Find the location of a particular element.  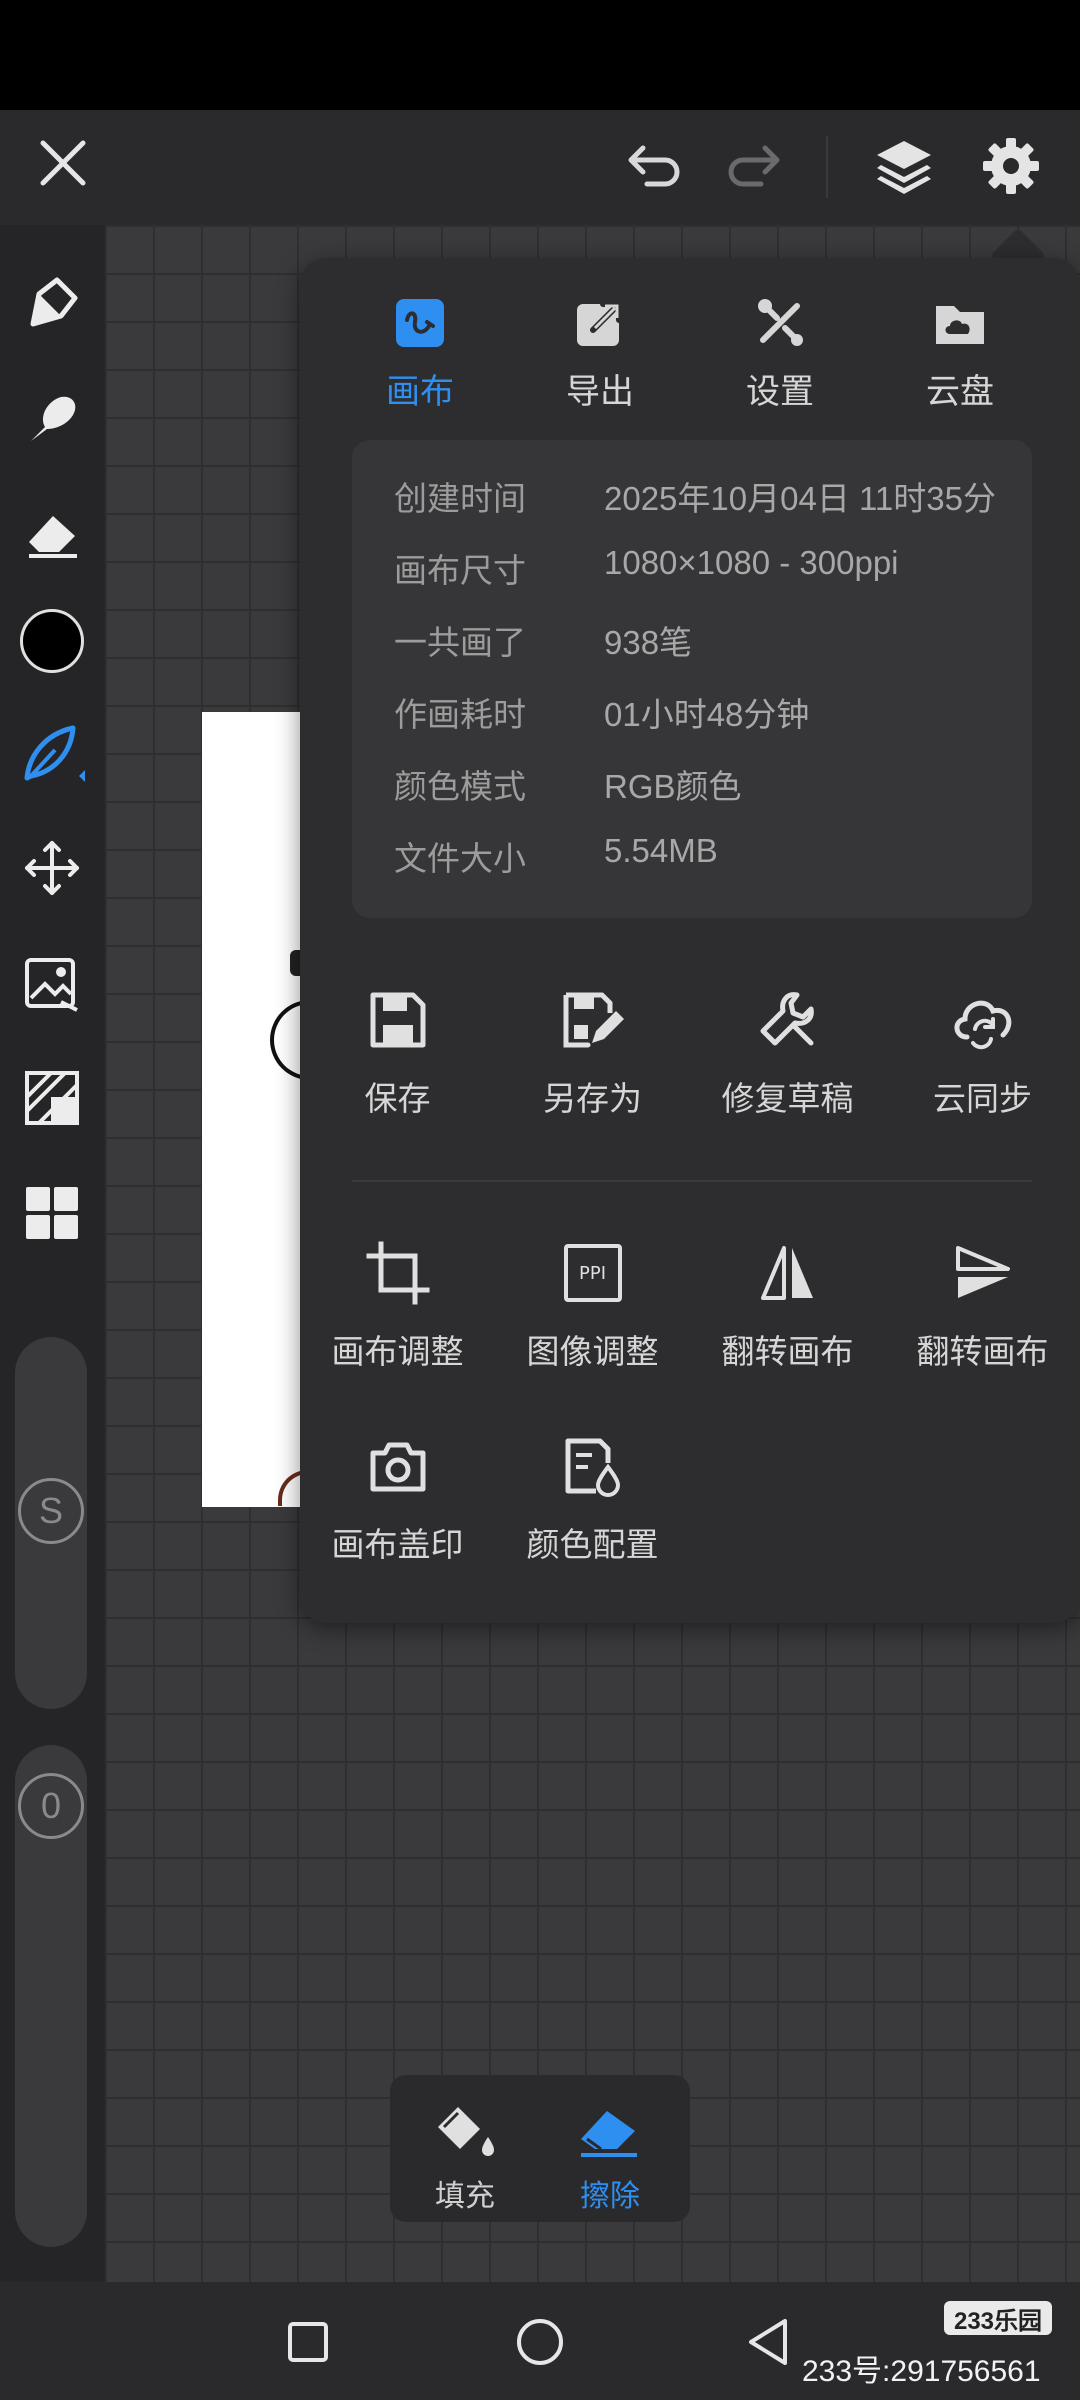

pen-tool-icon is located at coordinates (52, 303).